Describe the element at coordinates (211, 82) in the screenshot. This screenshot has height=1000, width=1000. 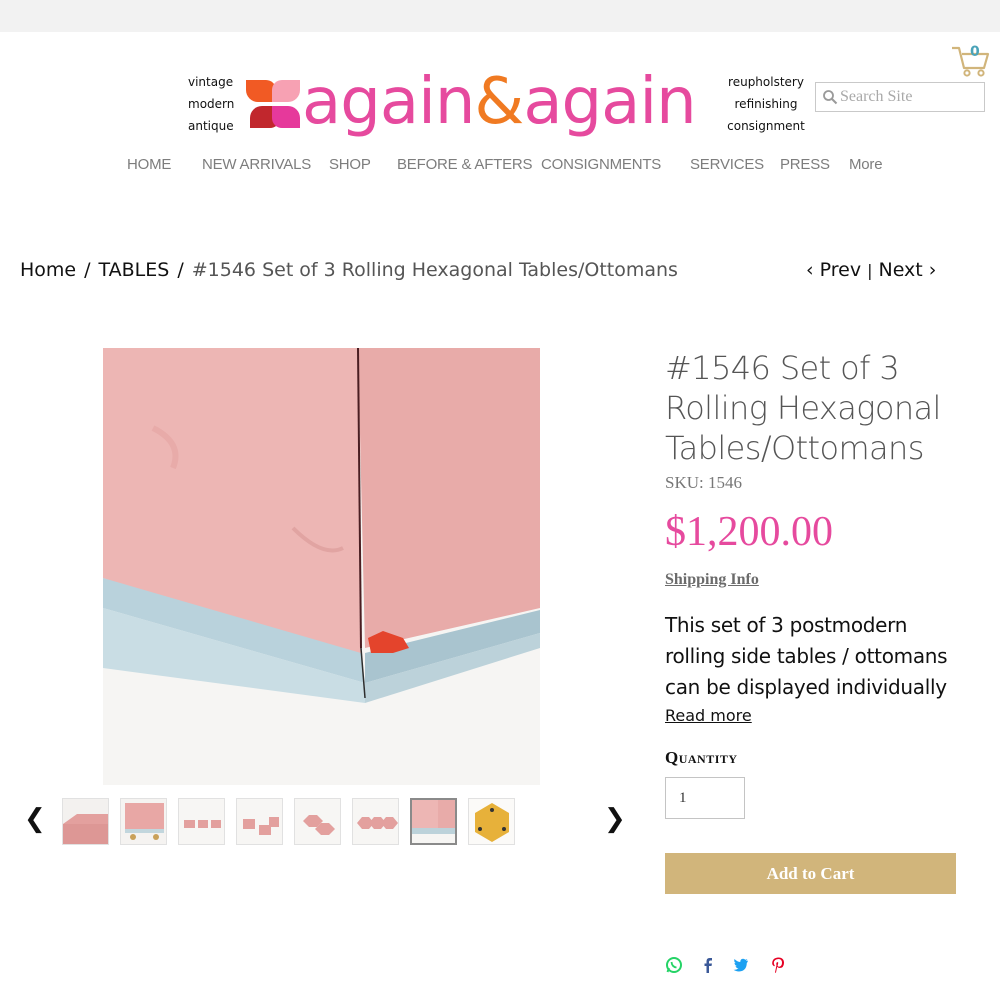
I see `tagline-vintage: vintage` at that location.